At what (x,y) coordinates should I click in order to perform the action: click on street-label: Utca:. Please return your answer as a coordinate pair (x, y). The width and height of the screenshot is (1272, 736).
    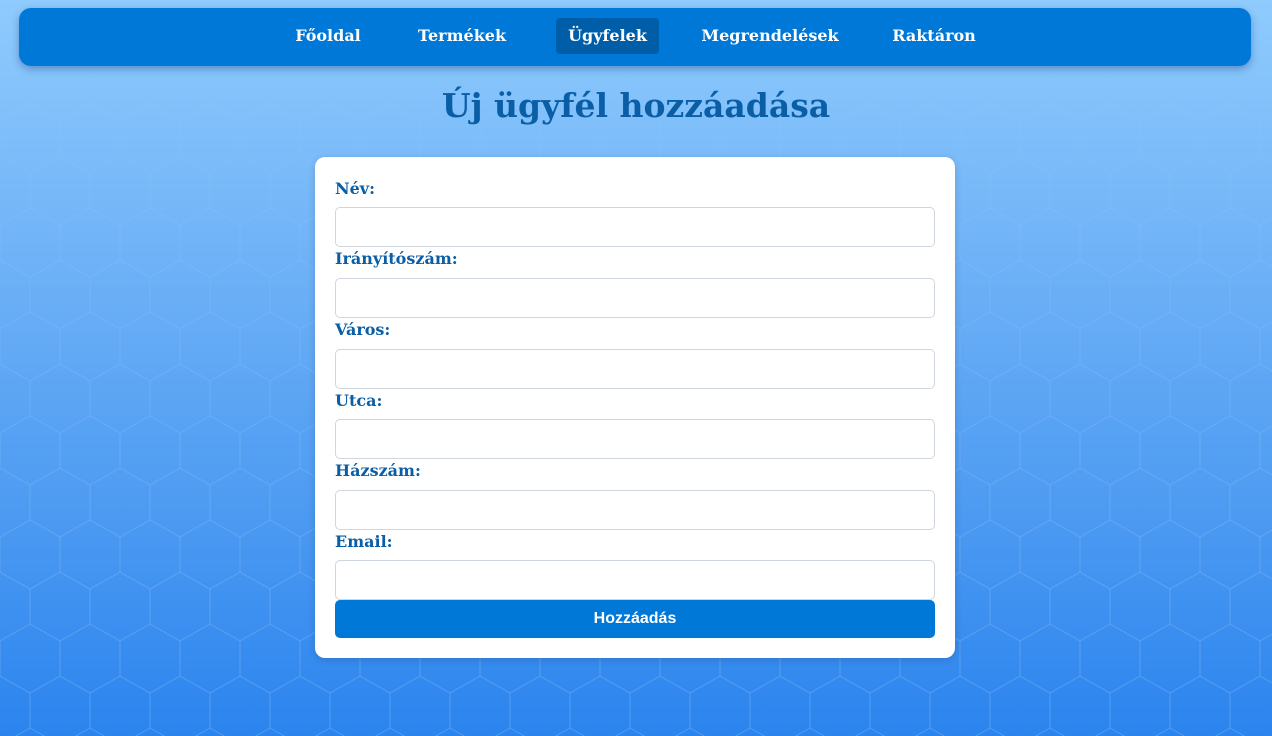
    Looking at the image, I should click on (359, 400).